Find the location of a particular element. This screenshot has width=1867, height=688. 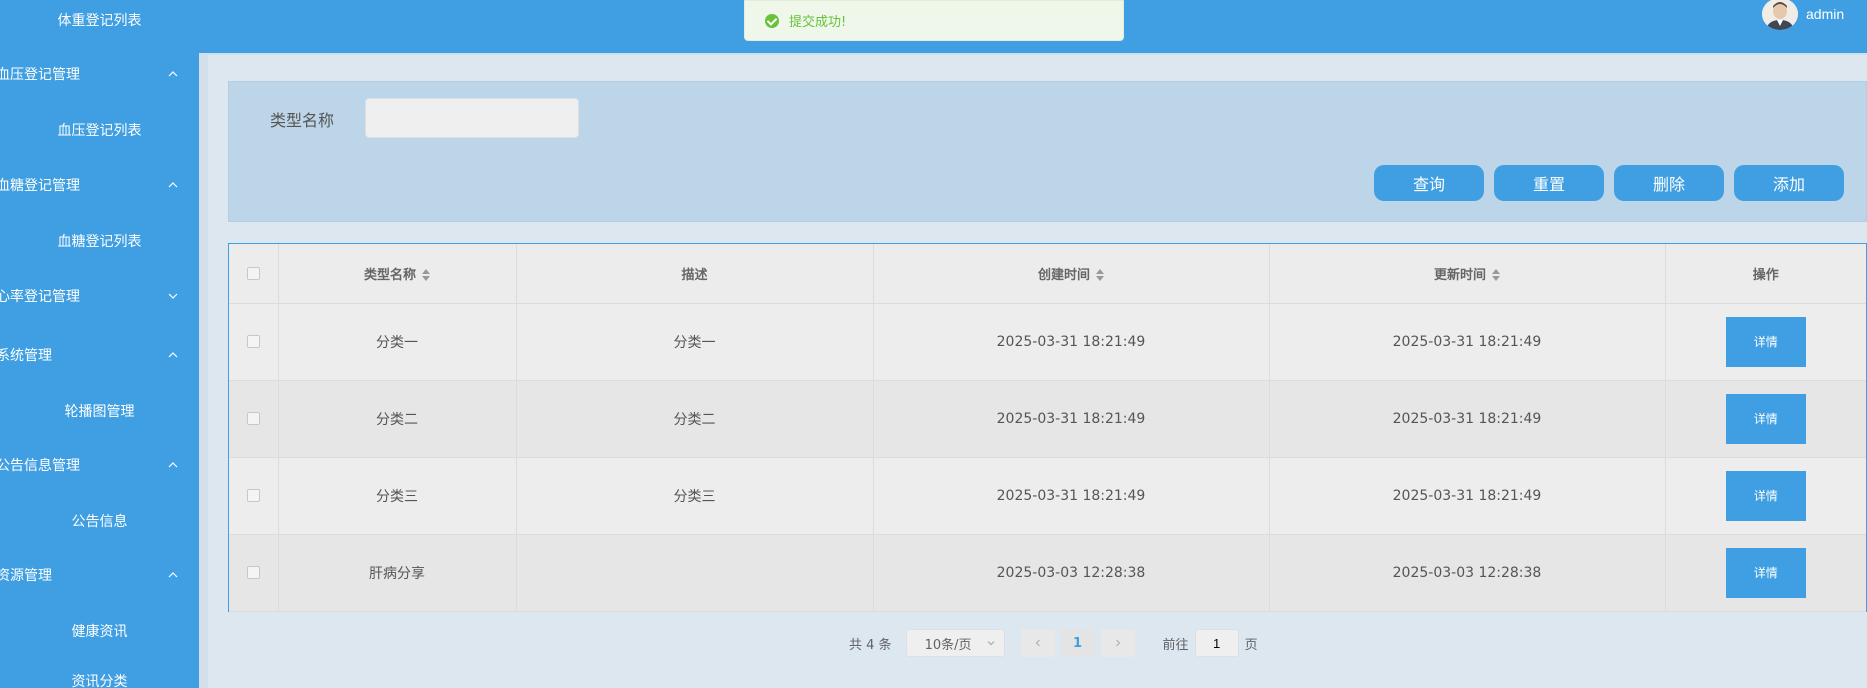

goto-page-input is located at coordinates (1216, 643).